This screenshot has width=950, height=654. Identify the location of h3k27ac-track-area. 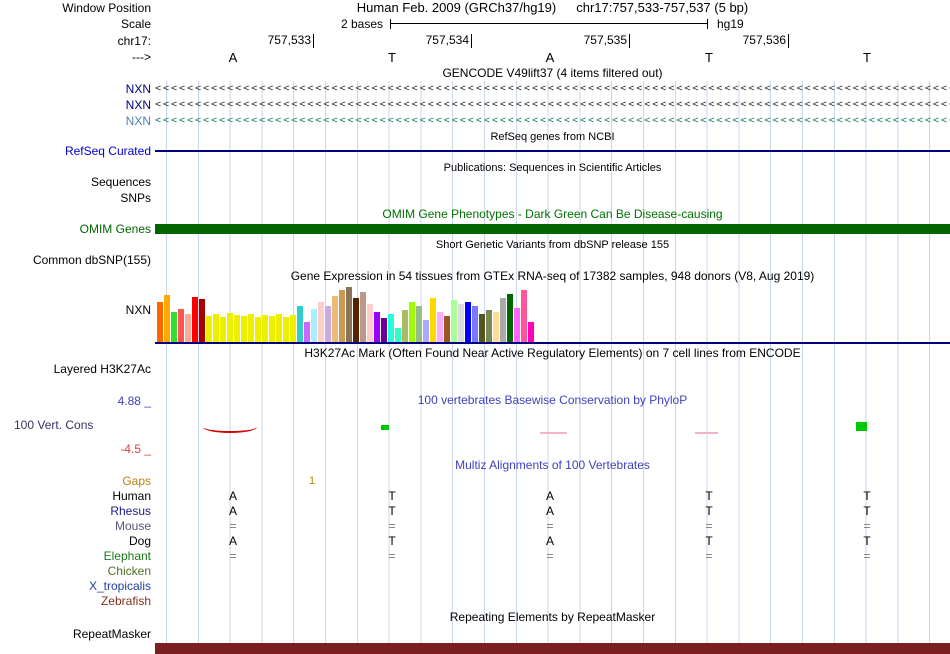
(552, 377).